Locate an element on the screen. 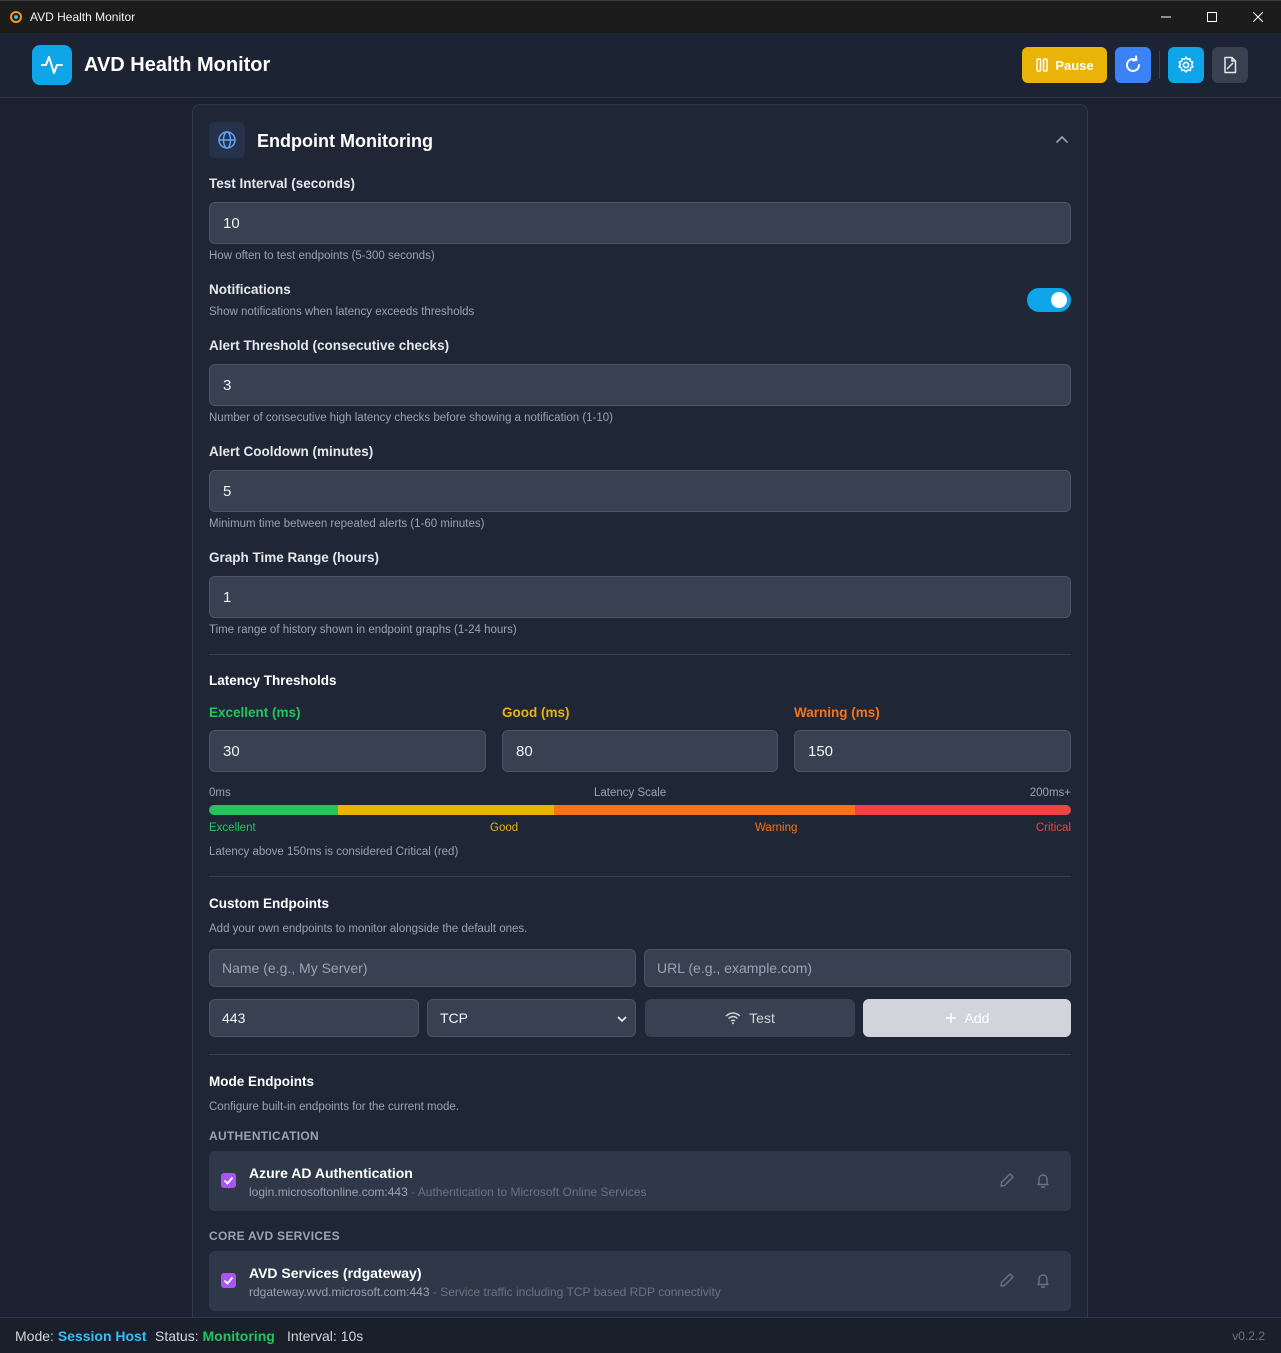 This screenshot has width=1281, height=1353. excellent-label: Excellent (ms) is located at coordinates (255, 712).